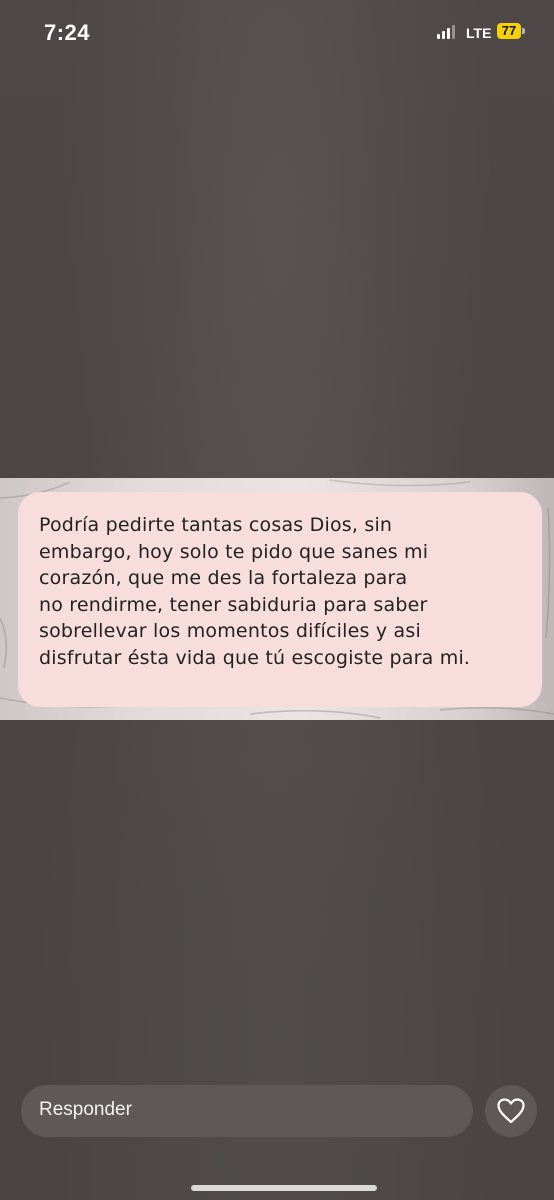  Describe the element at coordinates (479, 33) in the screenshot. I see `network-type: LTE` at that location.